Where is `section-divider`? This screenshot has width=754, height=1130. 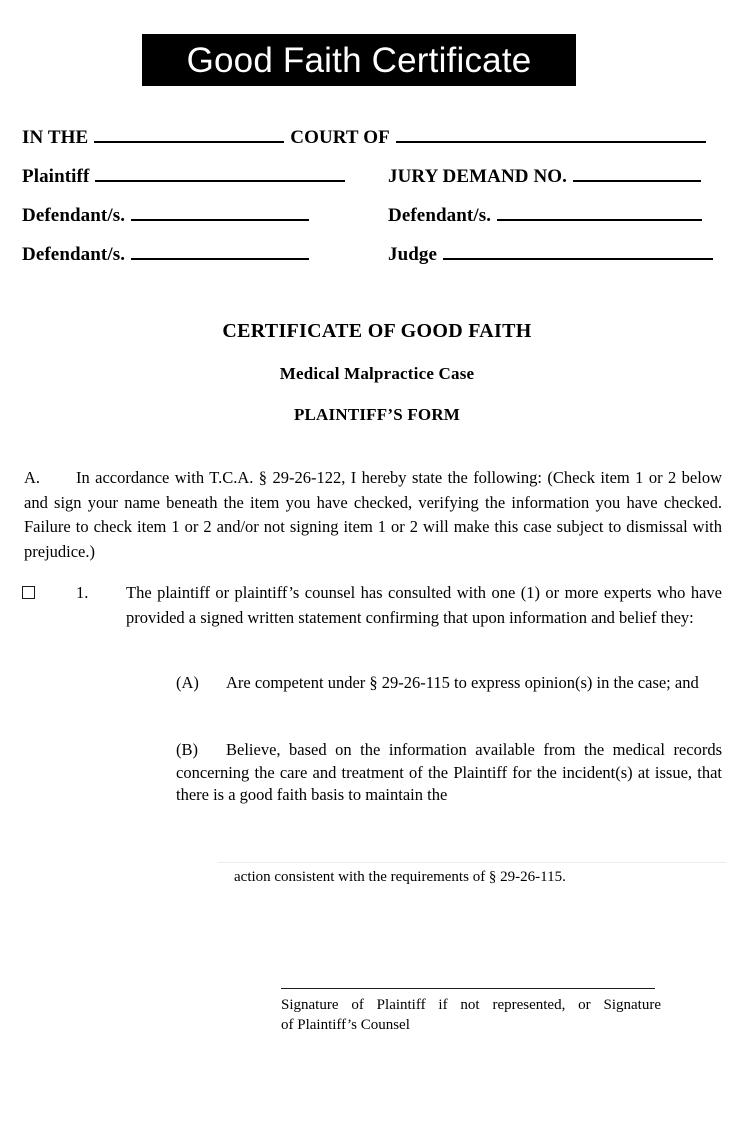
section-divider is located at coordinates (472, 862).